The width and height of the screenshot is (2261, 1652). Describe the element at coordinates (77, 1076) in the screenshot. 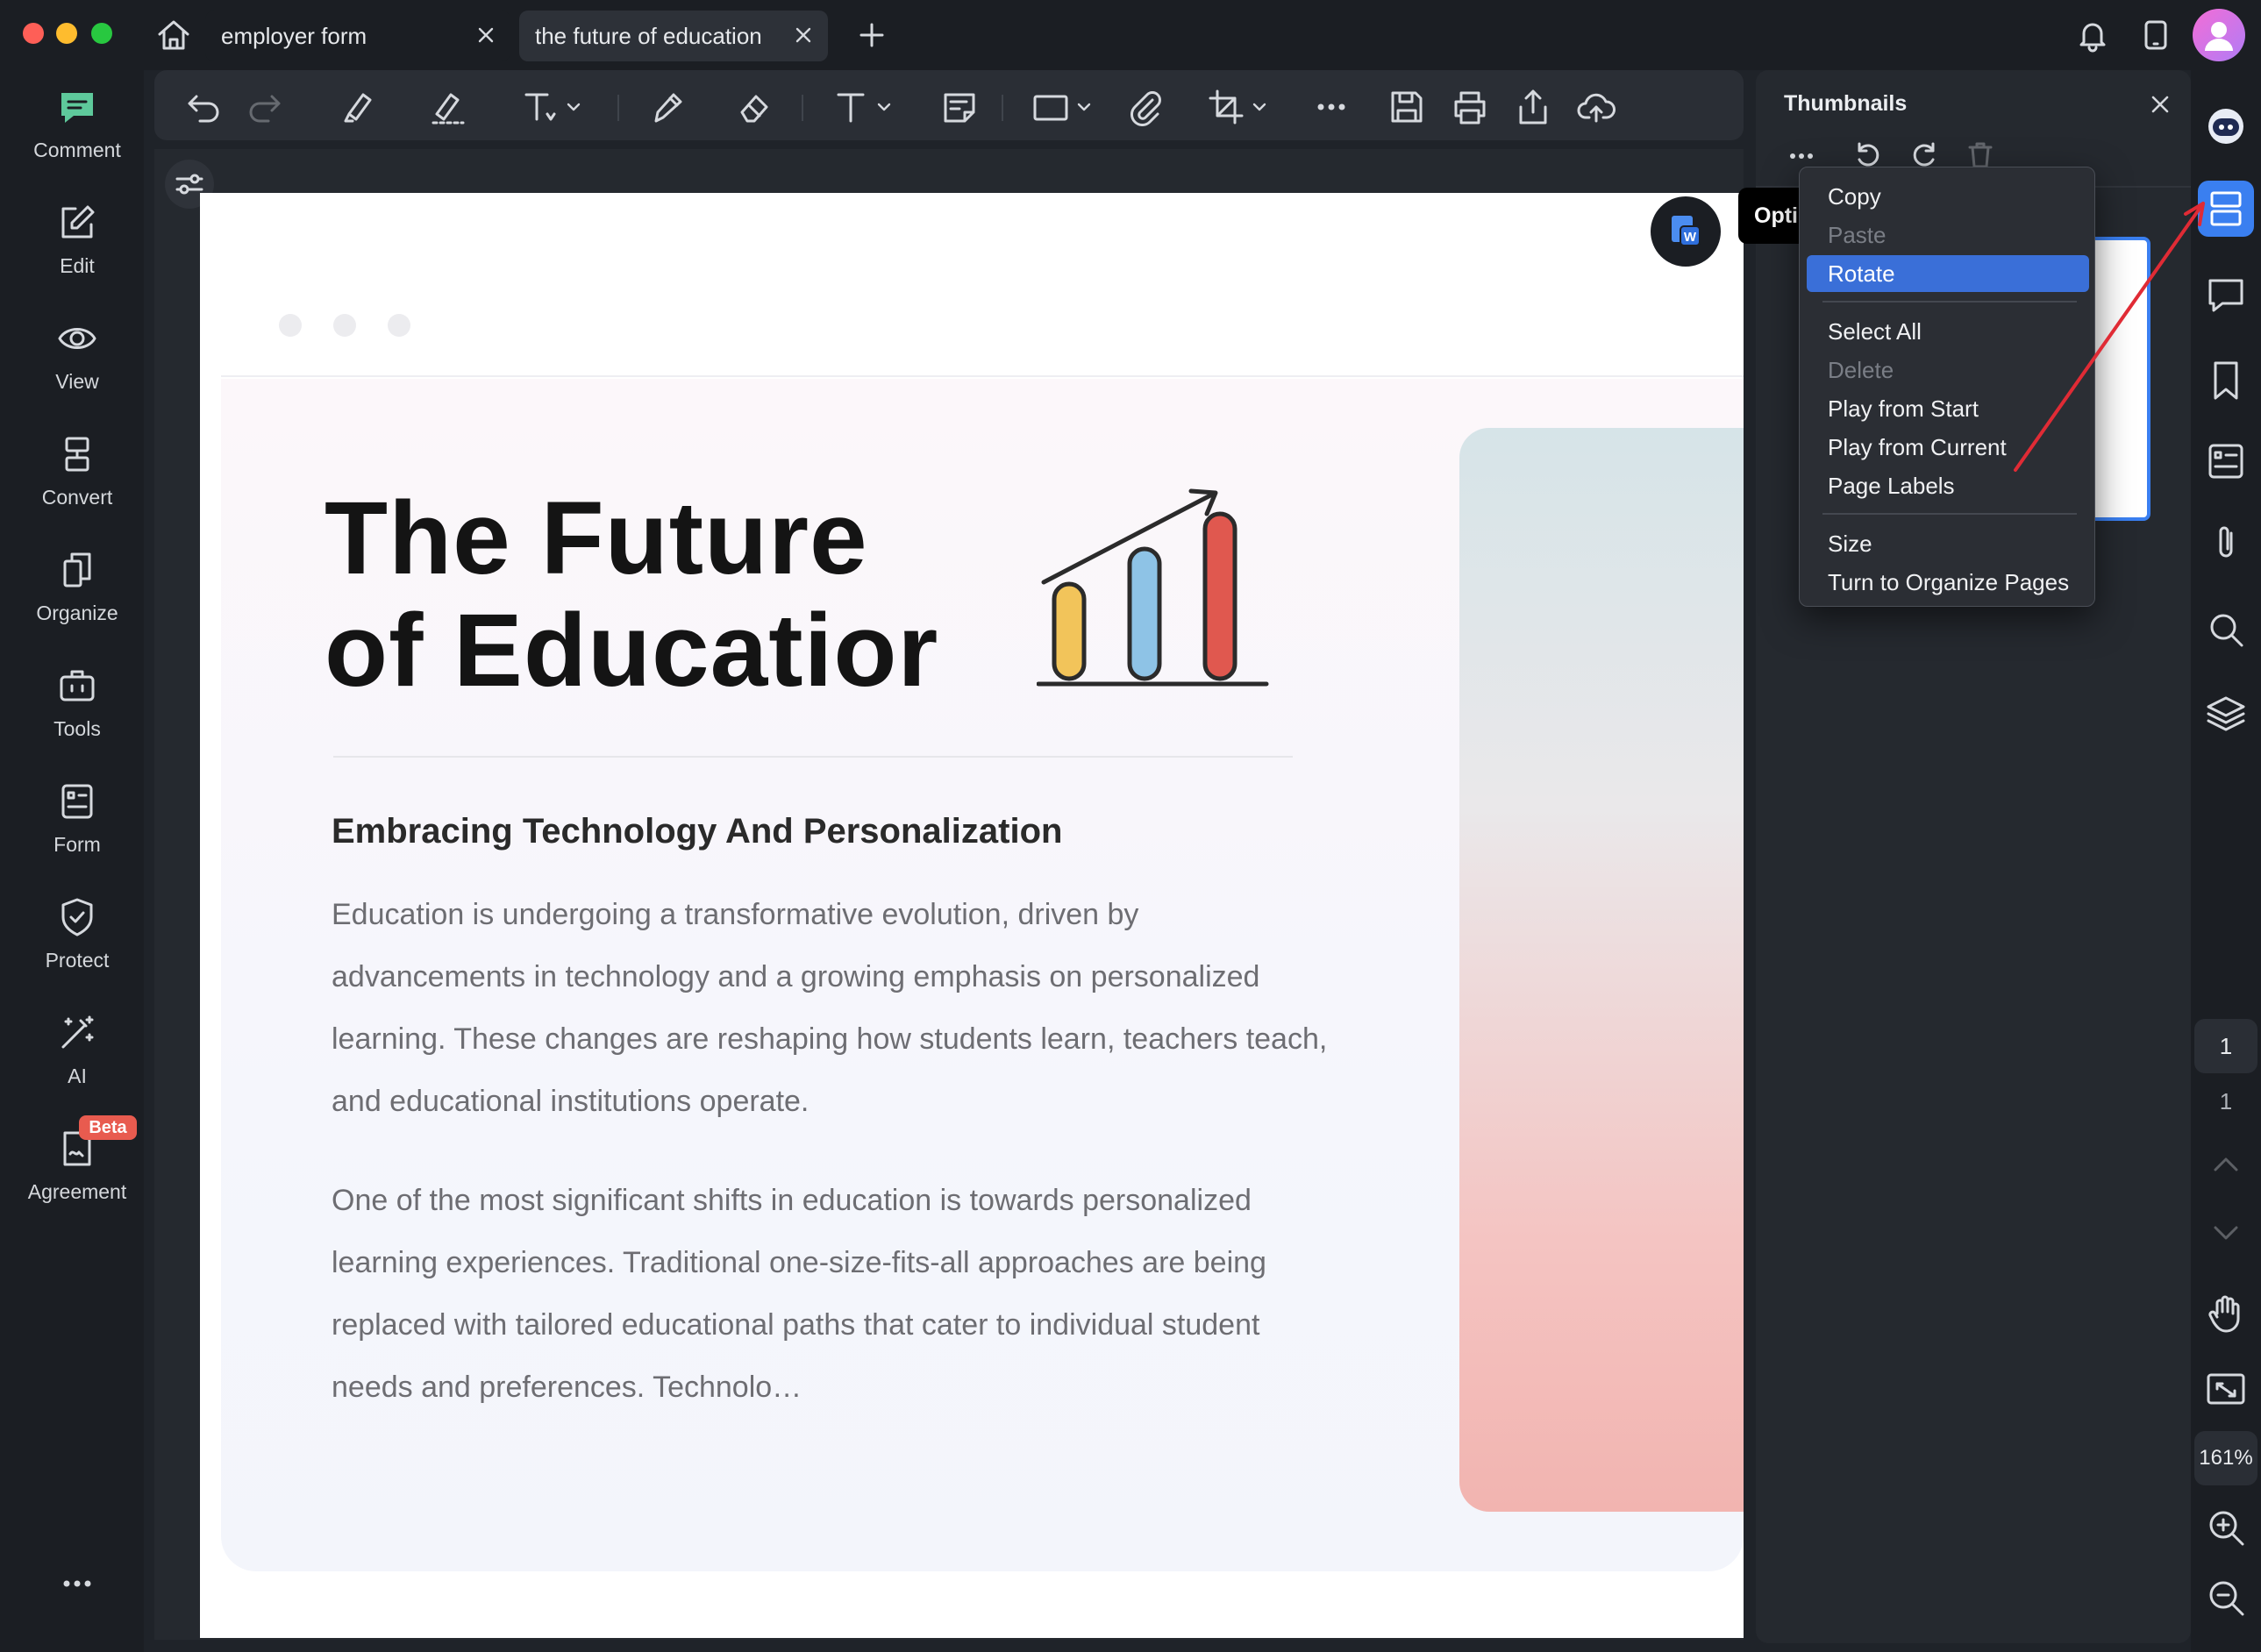

I see `sidebar-item-label: AI` at that location.